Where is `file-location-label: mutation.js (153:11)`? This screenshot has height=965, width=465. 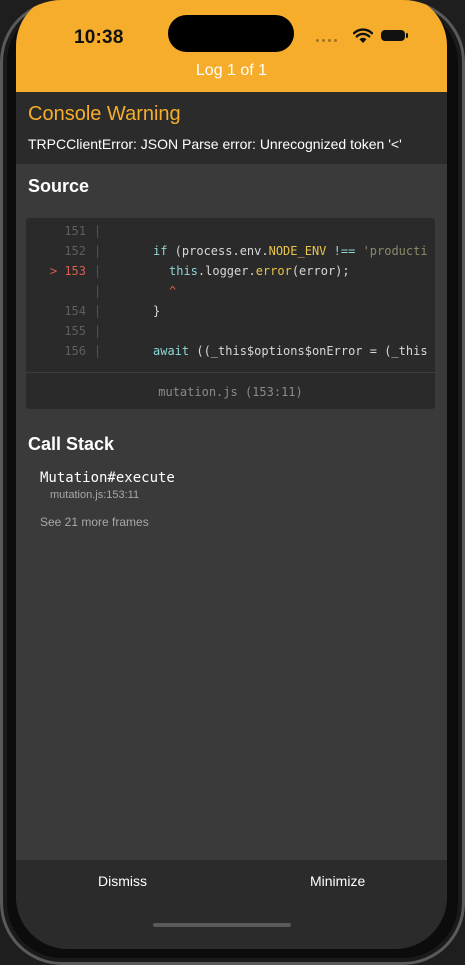 file-location-label: mutation.js (153:11) is located at coordinates (230, 392).